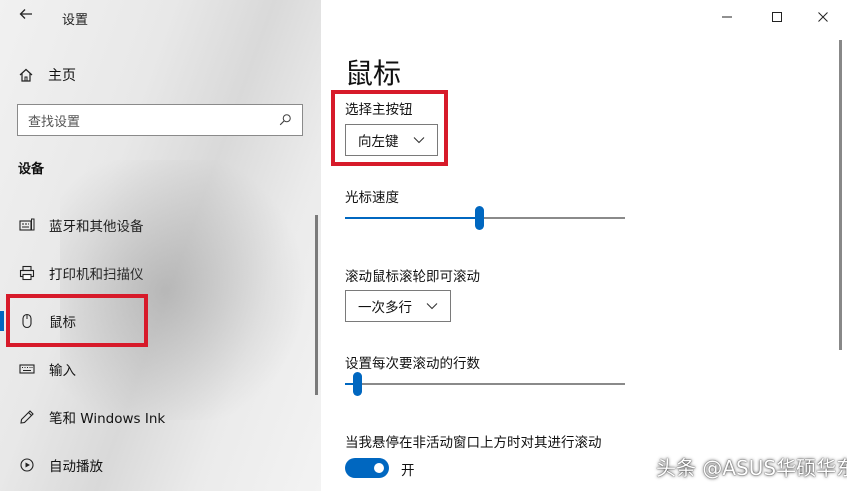 The width and height of the screenshot is (847, 491). What do you see at coordinates (160, 369) in the screenshot?
I see `sidebar-item-input: 输入` at bounding box center [160, 369].